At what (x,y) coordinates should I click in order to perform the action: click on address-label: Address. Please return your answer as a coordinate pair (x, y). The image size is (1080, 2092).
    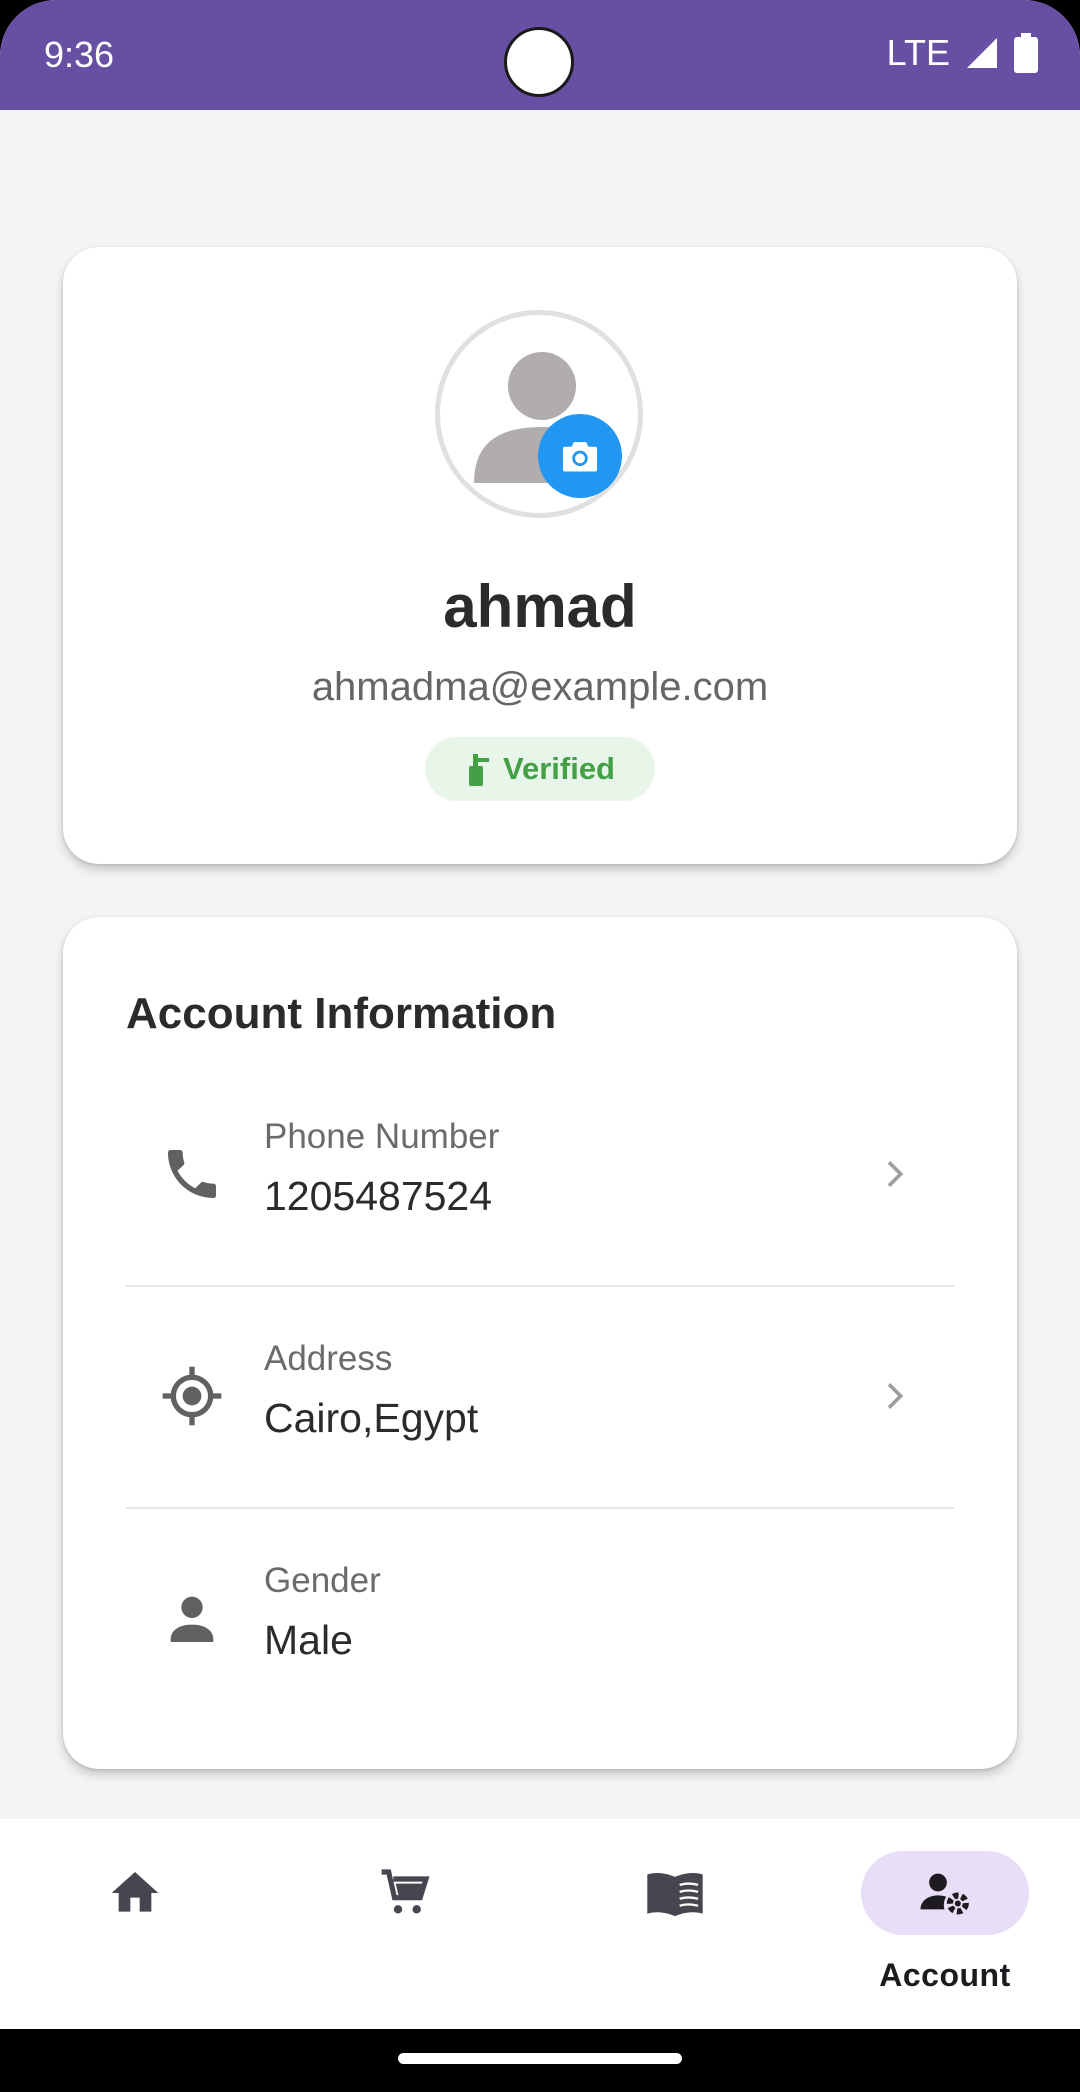
    Looking at the image, I should click on (328, 1358).